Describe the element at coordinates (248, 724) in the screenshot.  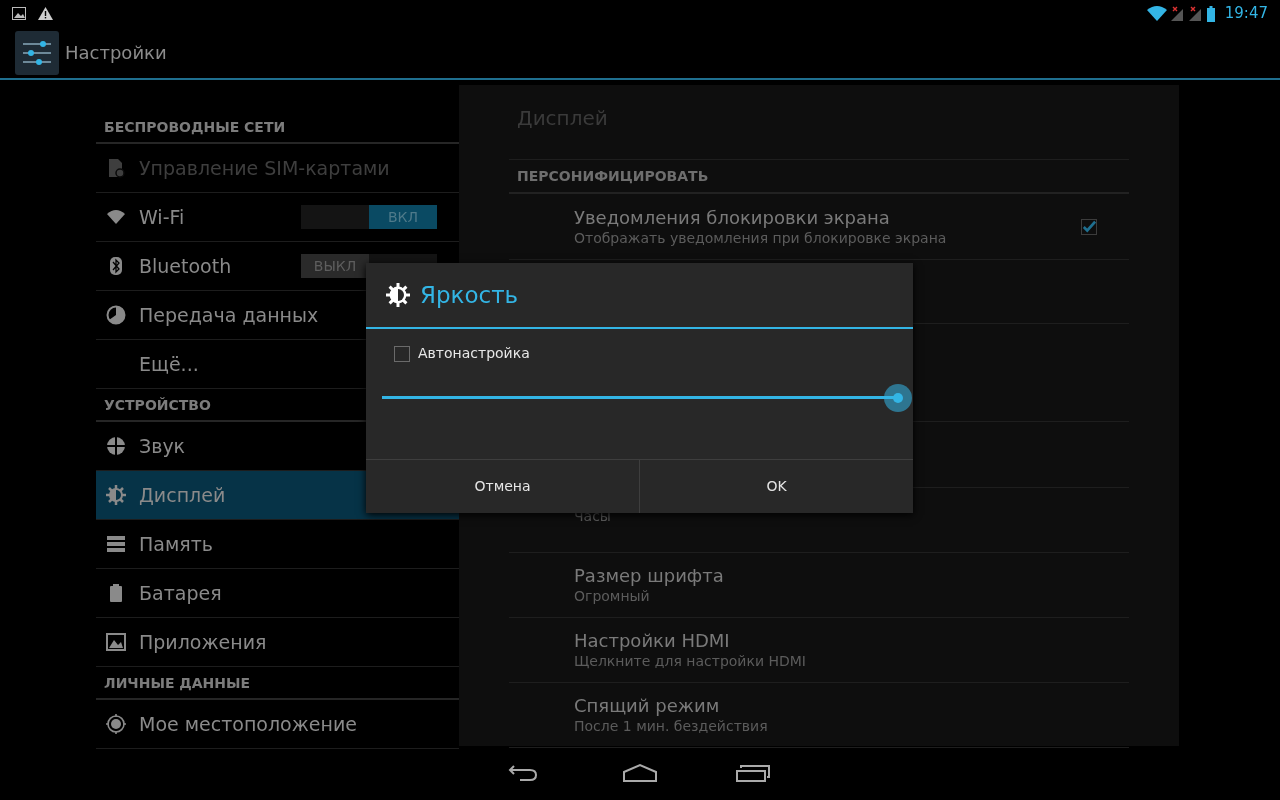
I see `item-label: Мое местоположение` at that location.